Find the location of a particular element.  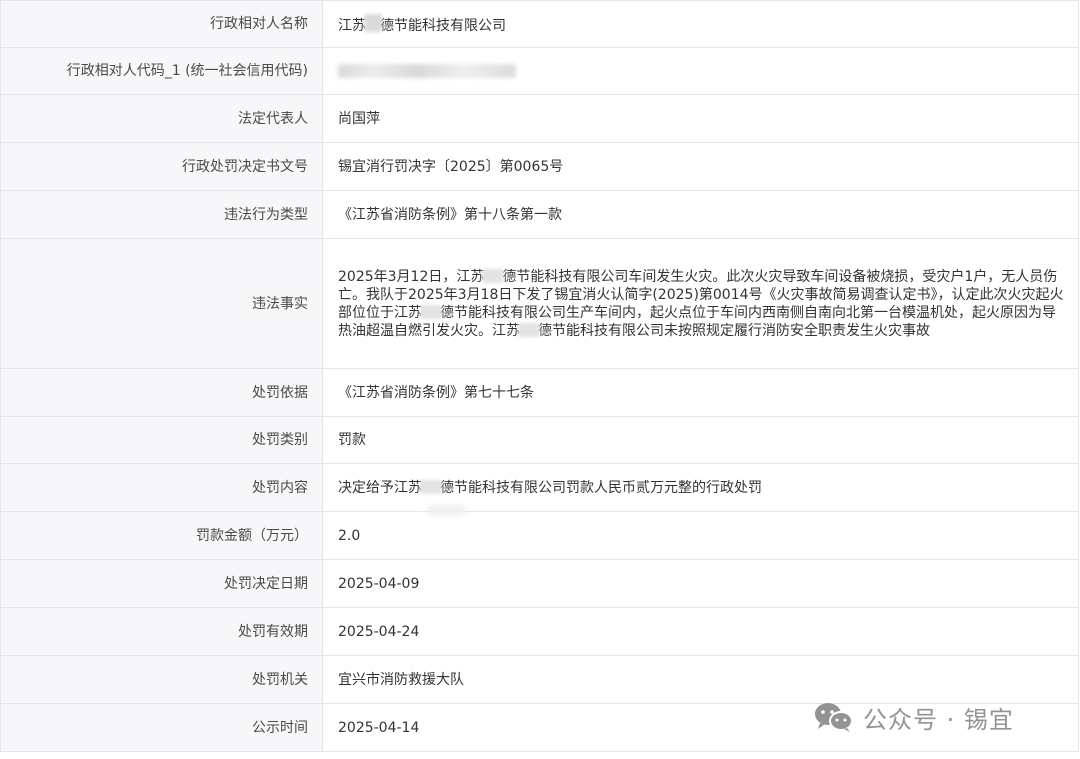

penalty-content-suffix: 德节能科技有限公司罚款人民币贰万元整的行政处罚 is located at coordinates (601, 487).